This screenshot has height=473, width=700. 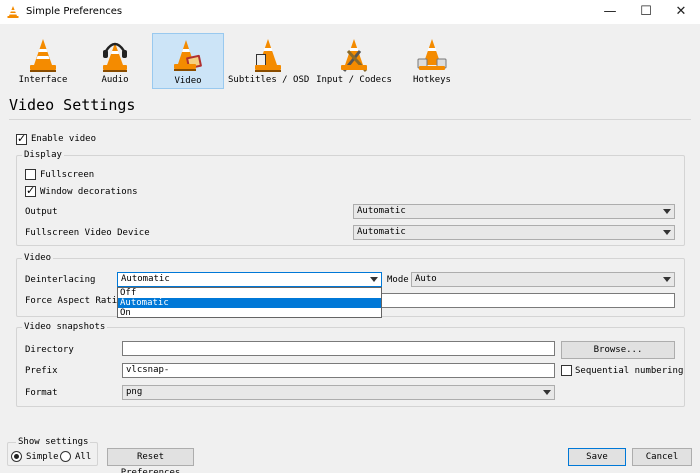 I want to click on tab-video: Video, so click(x=188, y=61).